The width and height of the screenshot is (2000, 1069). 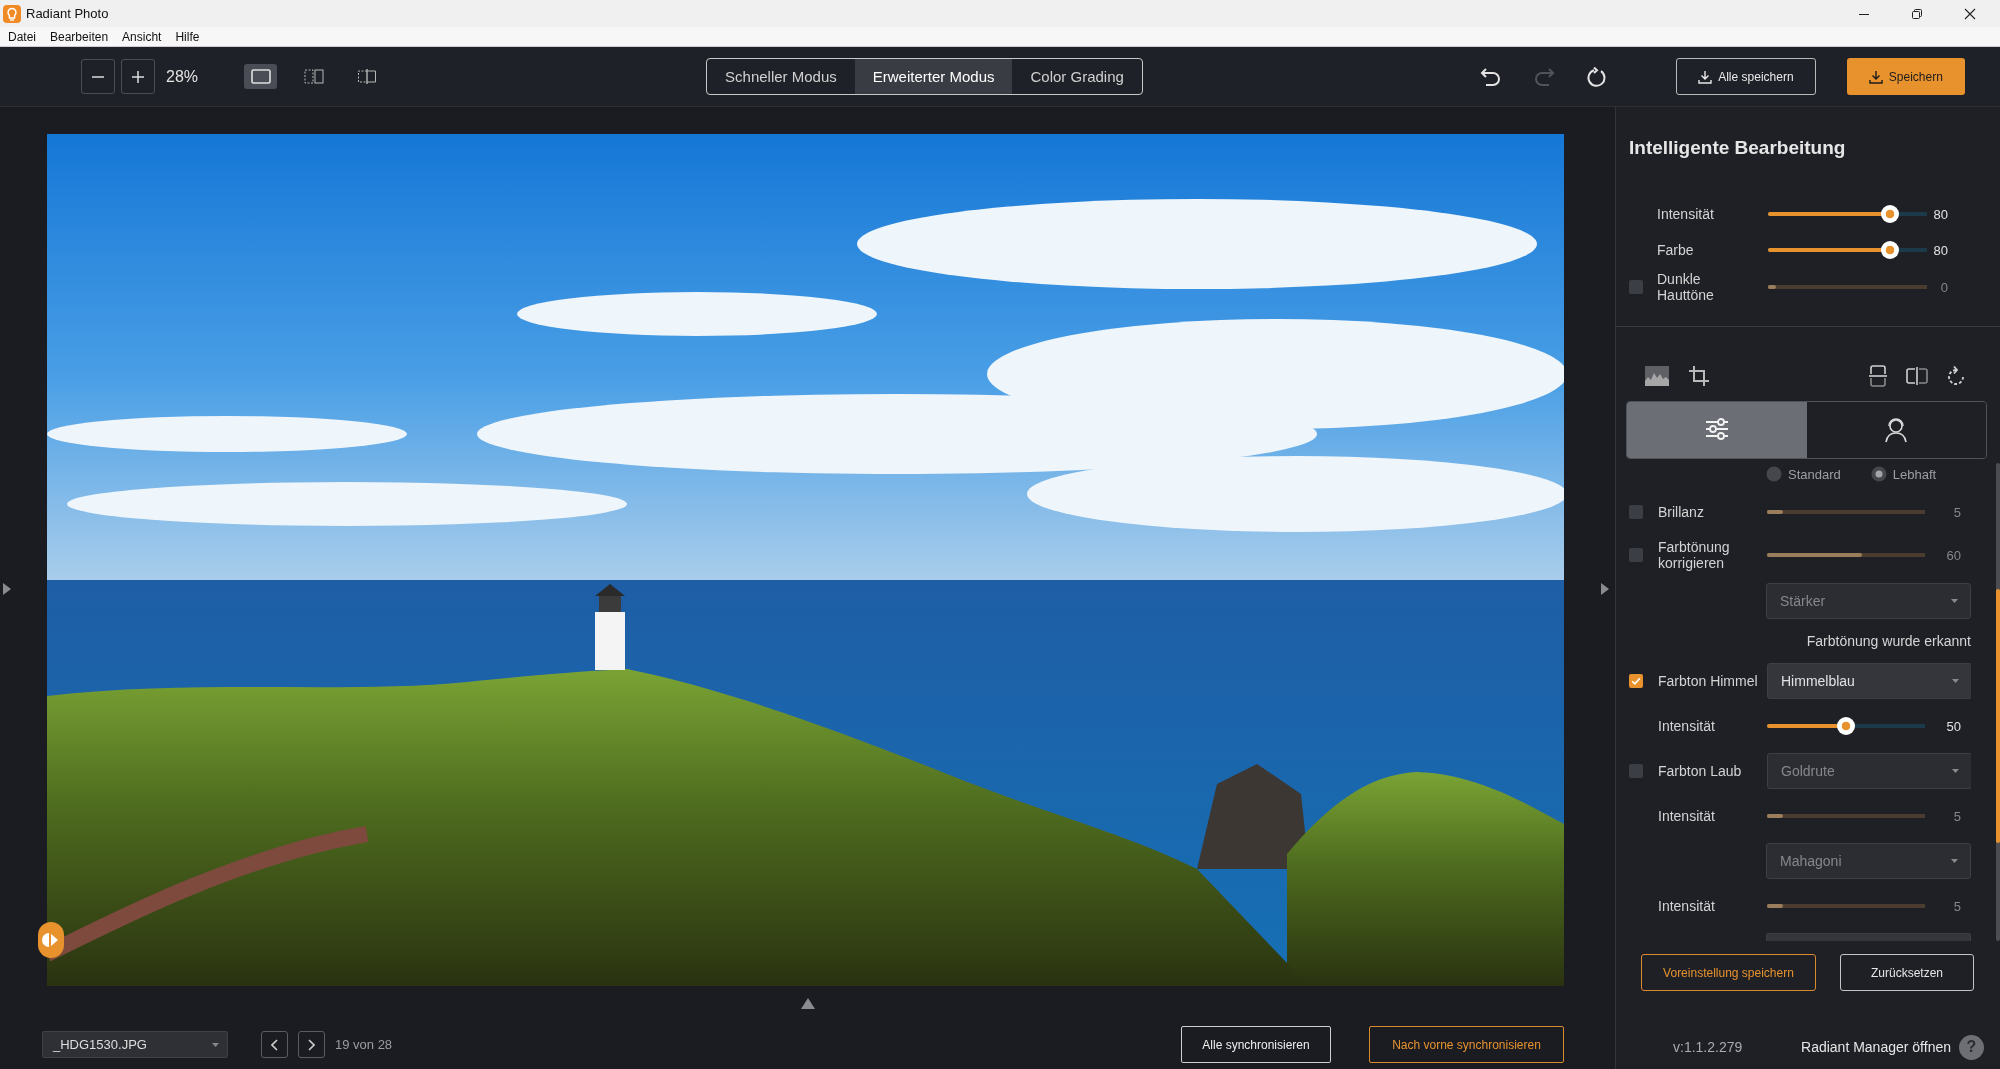 What do you see at coordinates (1686, 287) in the screenshot?
I see `slider-label: Dunkle Hauttöne` at bounding box center [1686, 287].